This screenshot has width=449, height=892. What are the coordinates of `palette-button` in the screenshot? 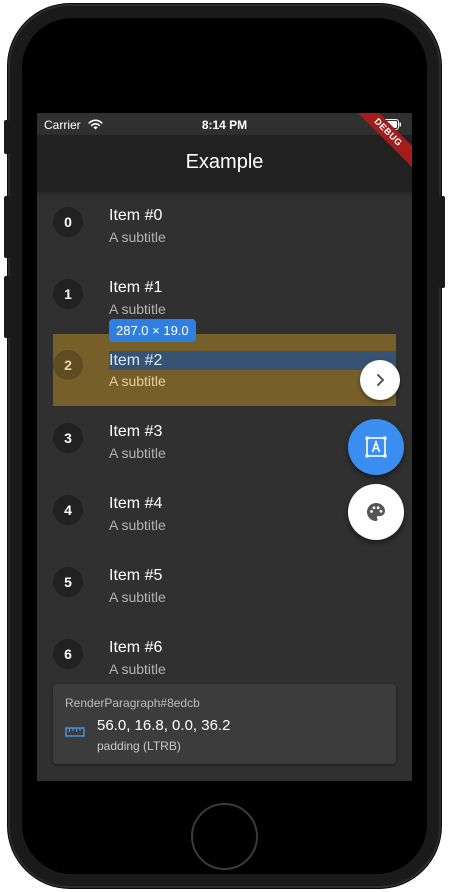 It's located at (376, 512).